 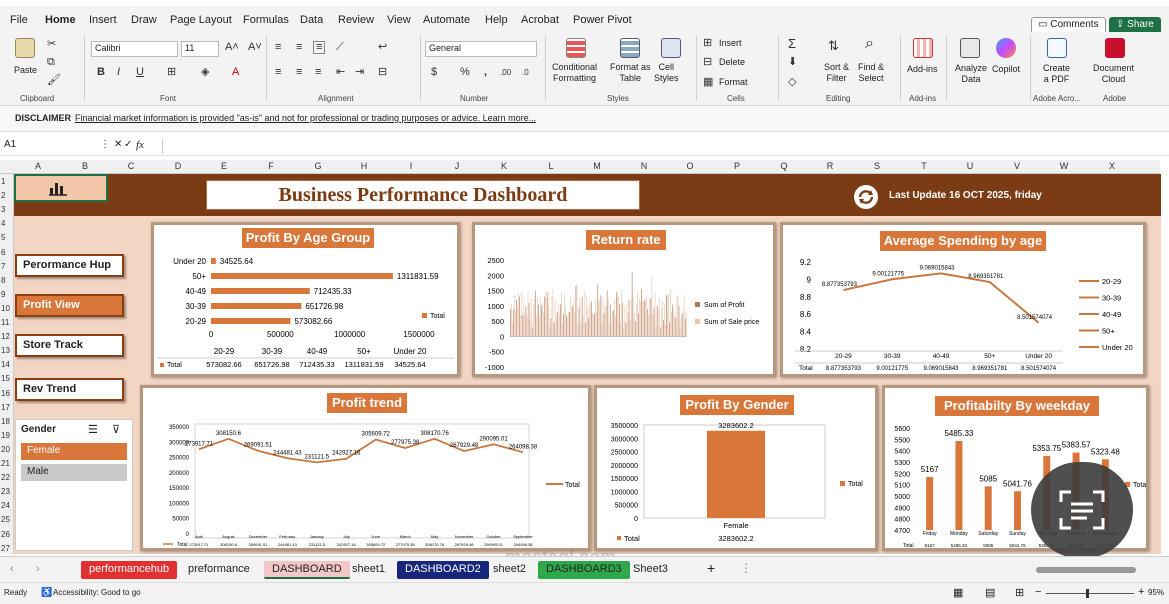 I want to click on column-header: C, so click(x=131, y=166).